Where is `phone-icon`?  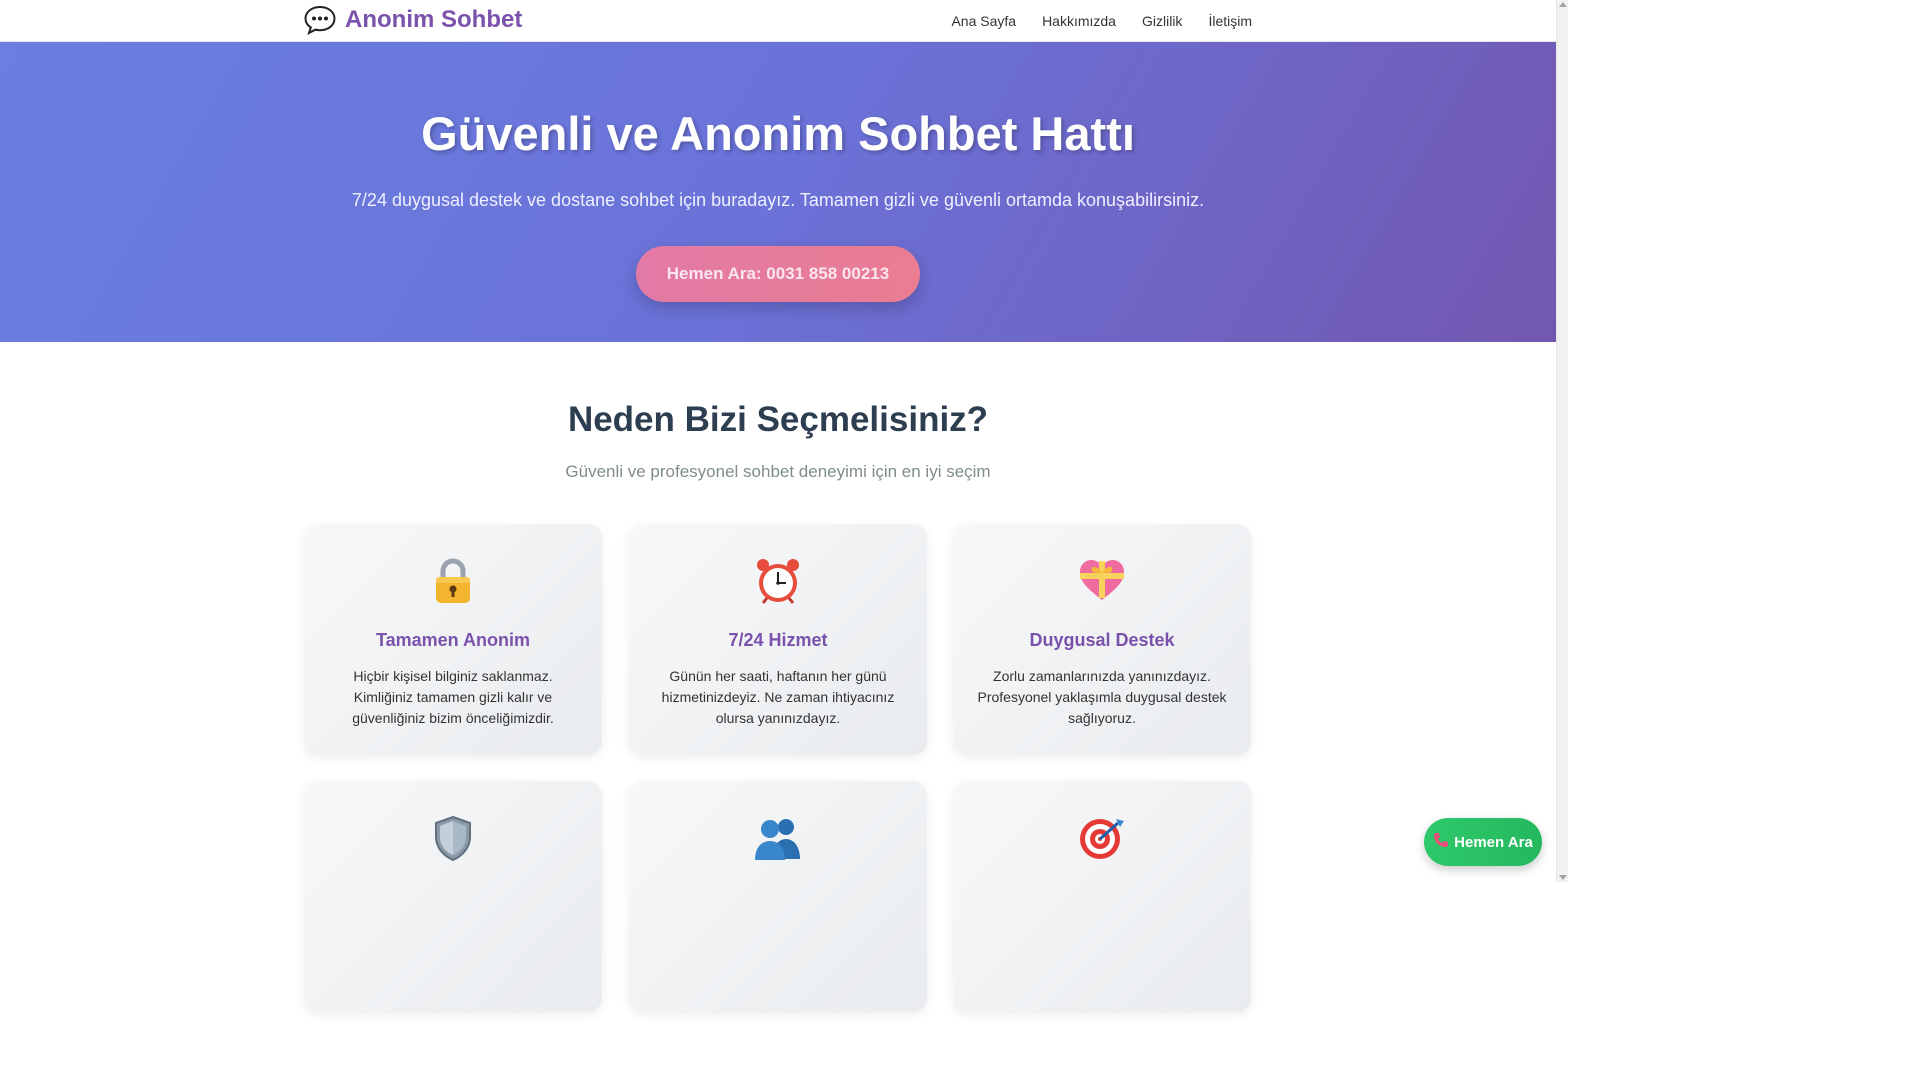
phone-icon is located at coordinates (1441, 842).